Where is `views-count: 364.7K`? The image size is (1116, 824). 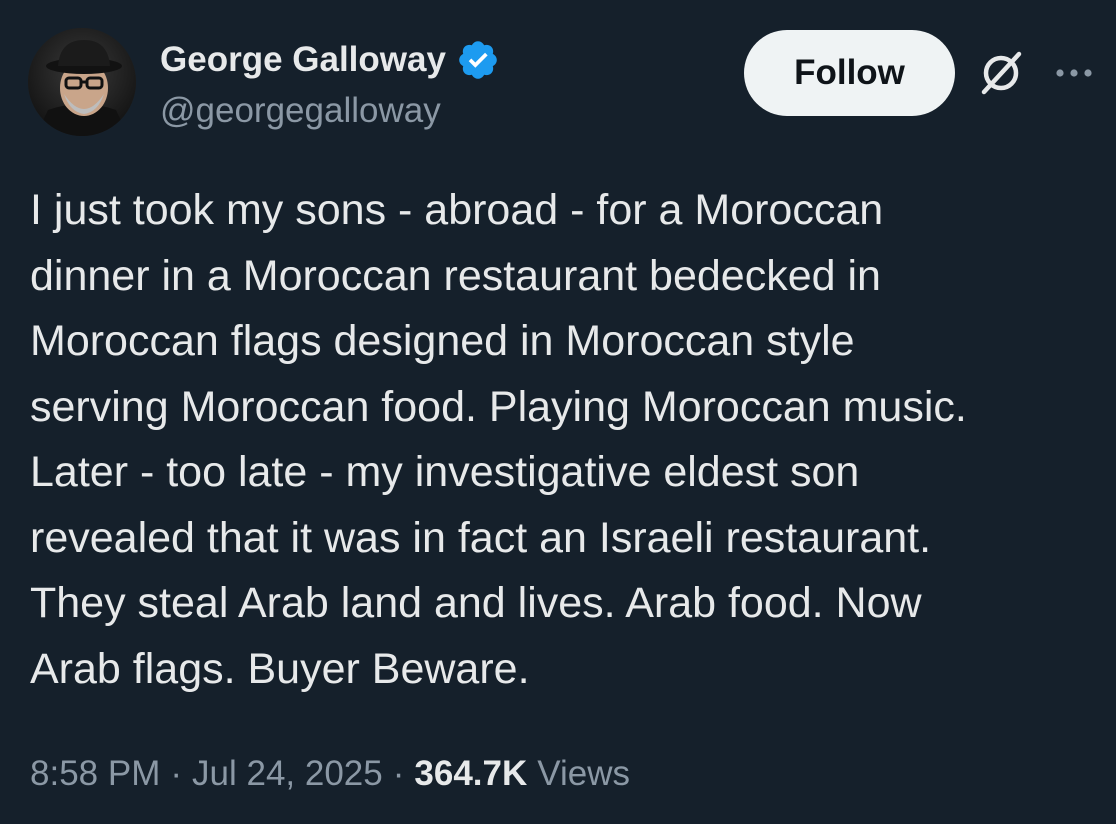 views-count: 364.7K is located at coordinates (471, 773).